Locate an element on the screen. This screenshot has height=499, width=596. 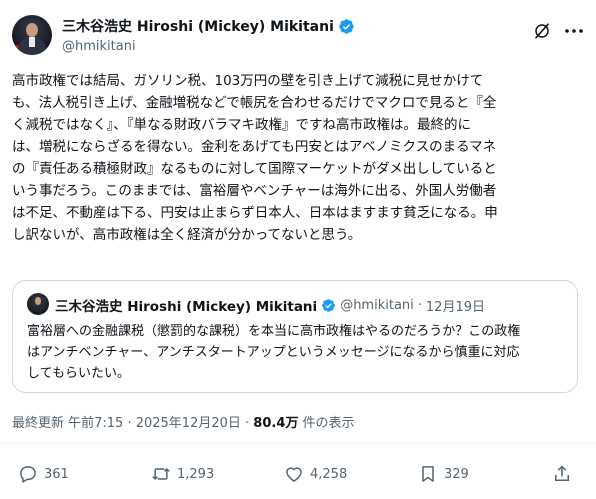
share-button is located at coordinates (565, 474).